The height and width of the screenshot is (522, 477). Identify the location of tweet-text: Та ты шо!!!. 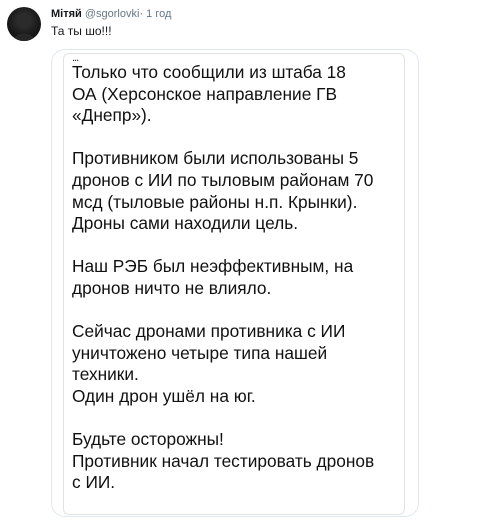
(81, 31).